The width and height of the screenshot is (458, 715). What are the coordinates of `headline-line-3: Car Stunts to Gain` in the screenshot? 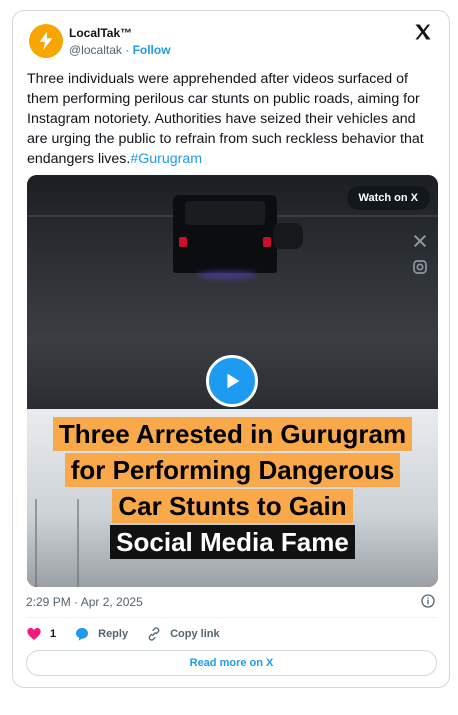 It's located at (232, 506).